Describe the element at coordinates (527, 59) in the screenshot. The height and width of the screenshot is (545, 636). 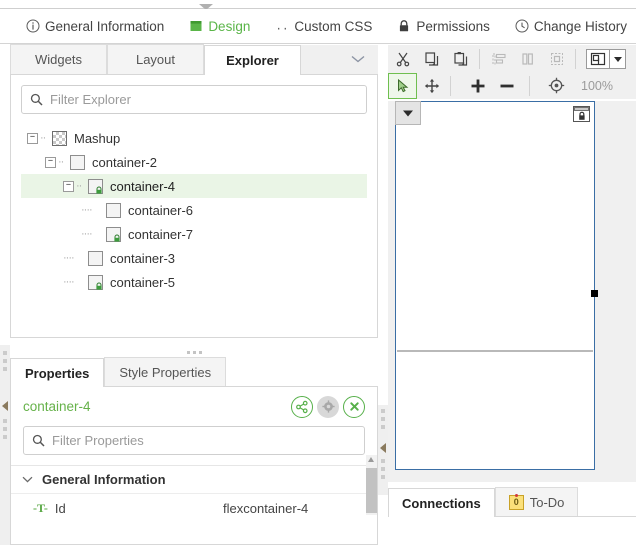
I see `align-columns-button` at that location.